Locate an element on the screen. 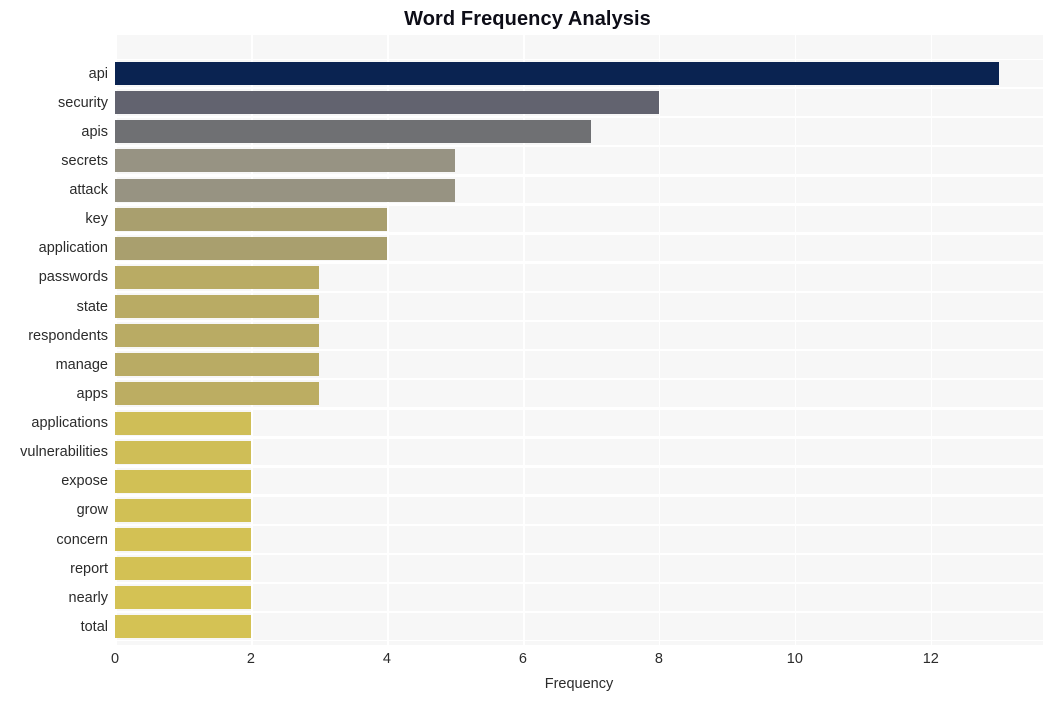 This screenshot has width=1055, height=701. bar-passwords is located at coordinates (217, 277).